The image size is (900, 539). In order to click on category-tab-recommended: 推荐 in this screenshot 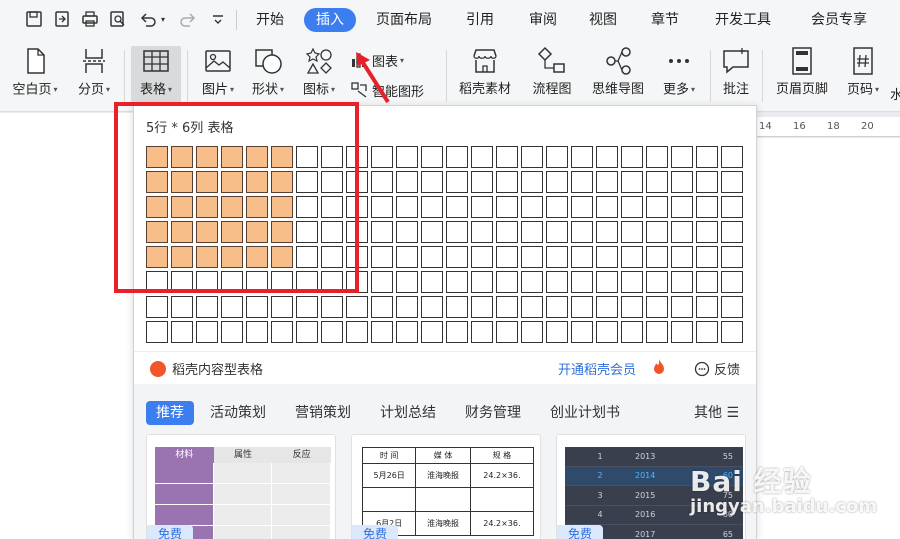, I will do `click(170, 413)`.